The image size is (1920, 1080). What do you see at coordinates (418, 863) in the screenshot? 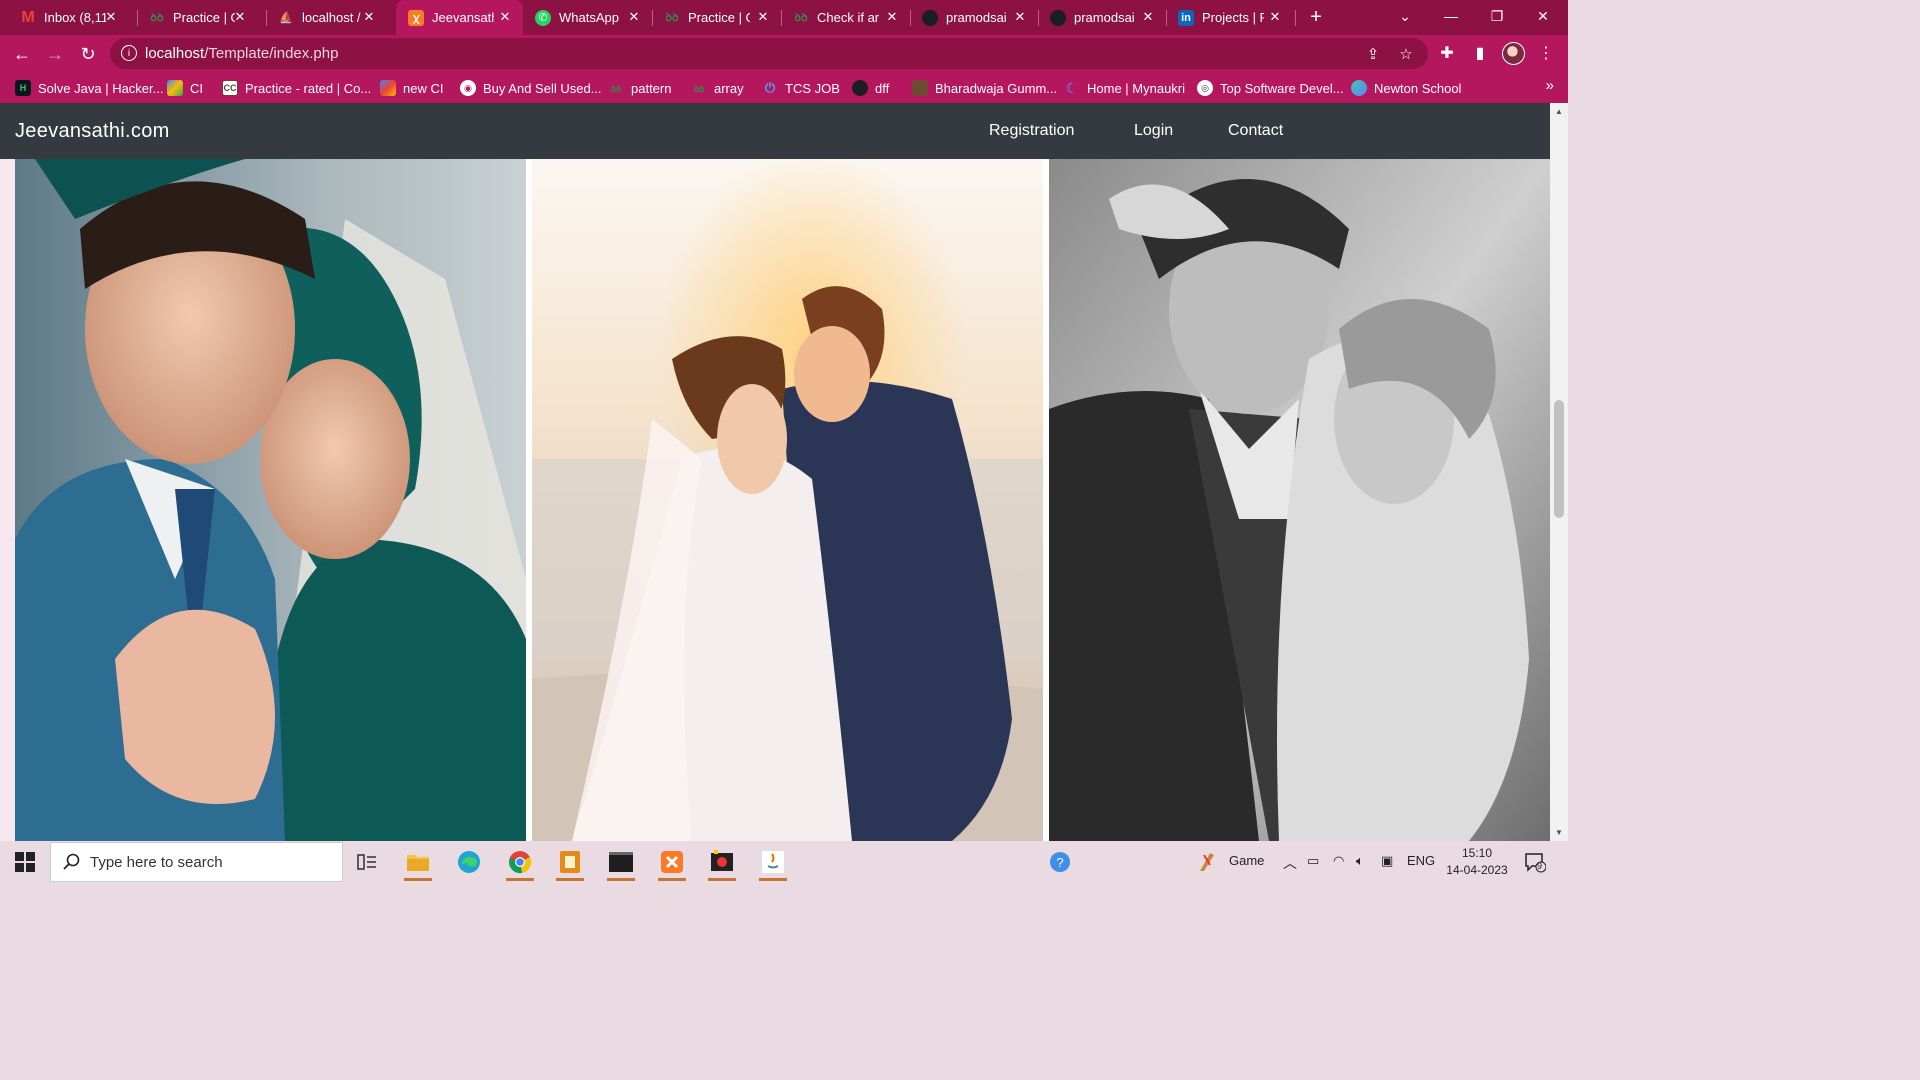
I see `file-explorer-icon` at bounding box center [418, 863].